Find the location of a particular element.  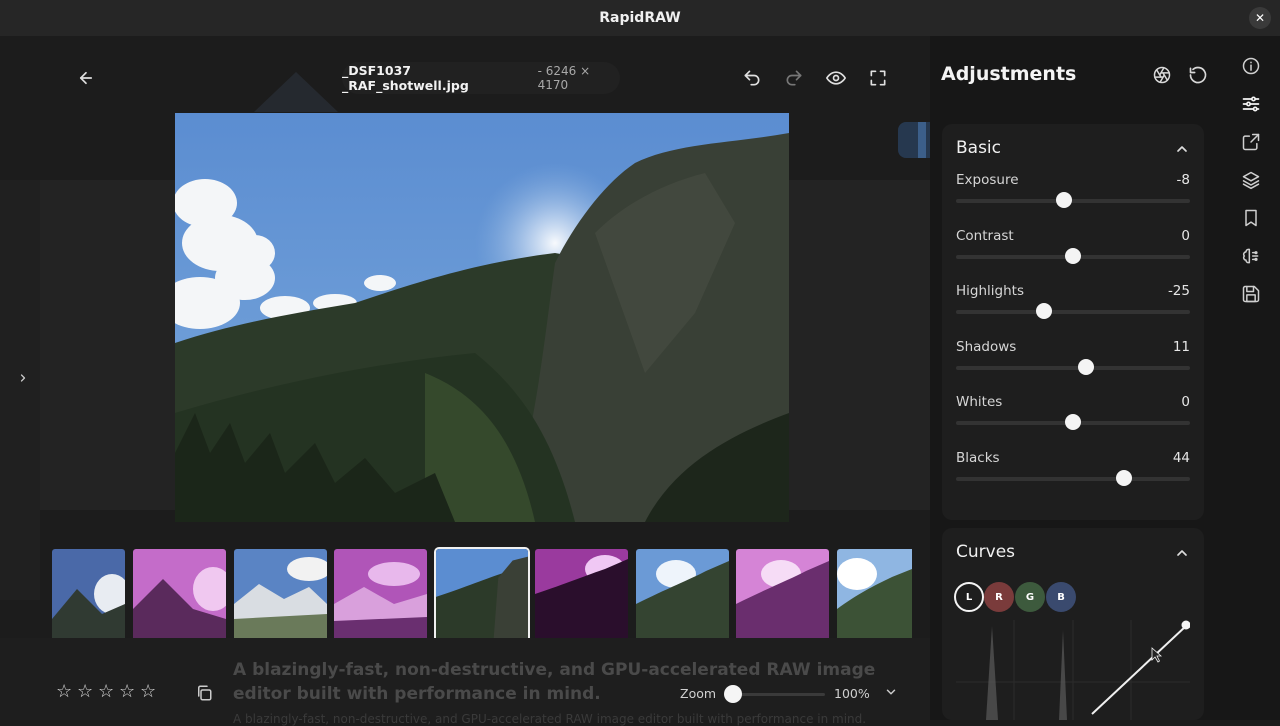

presets-button is located at coordinates (1163, 76).